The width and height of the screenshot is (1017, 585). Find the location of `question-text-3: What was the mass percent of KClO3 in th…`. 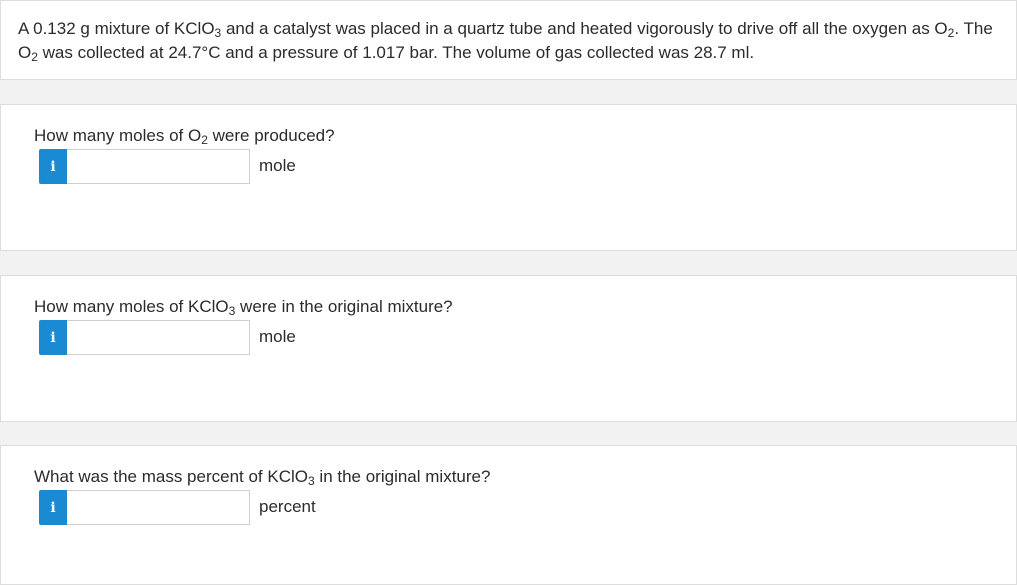

question-text-3: What was the mass percent of KClO3 in th… is located at coordinates (262, 477).